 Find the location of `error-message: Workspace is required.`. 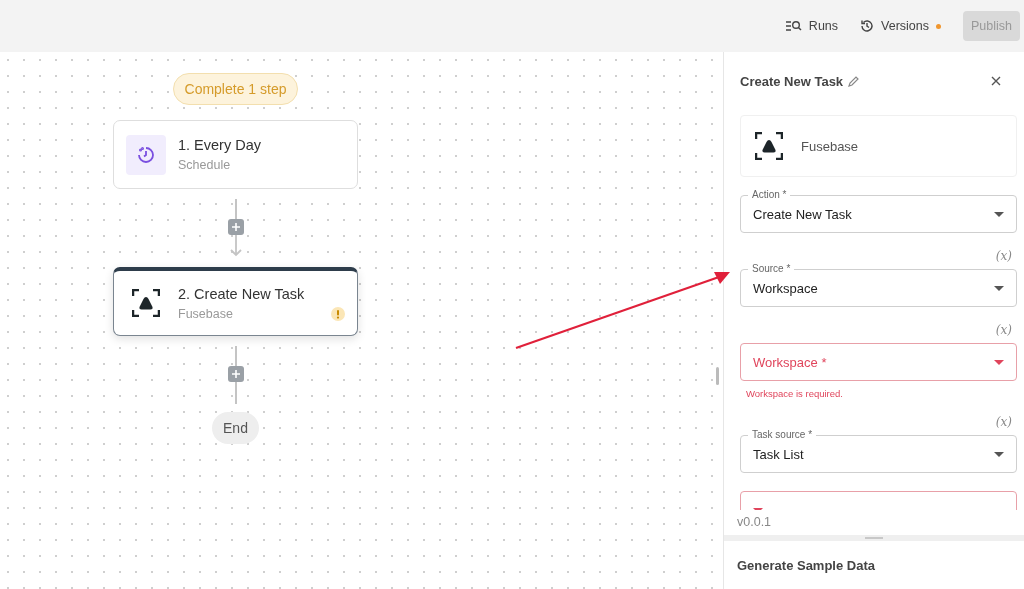

error-message: Workspace is required. is located at coordinates (795, 393).